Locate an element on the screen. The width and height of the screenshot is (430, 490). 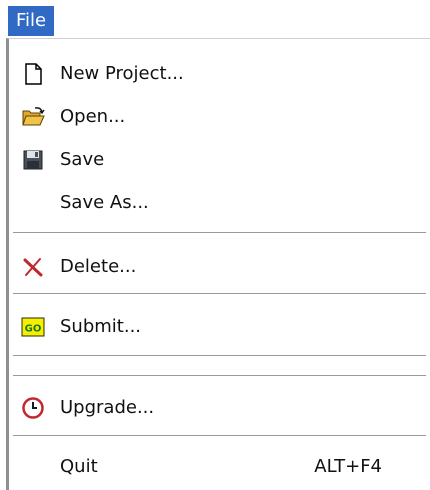
go-icon: GO is located at coordinates (33, 327).